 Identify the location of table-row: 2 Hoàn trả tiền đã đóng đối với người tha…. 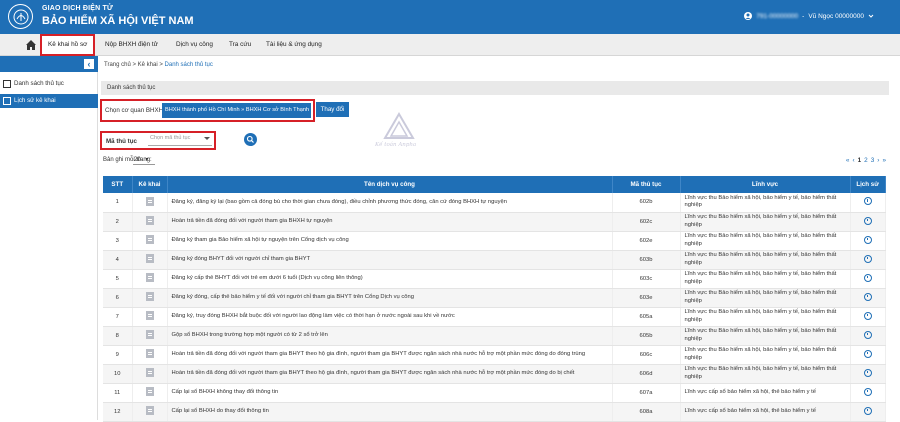
(494, 222).